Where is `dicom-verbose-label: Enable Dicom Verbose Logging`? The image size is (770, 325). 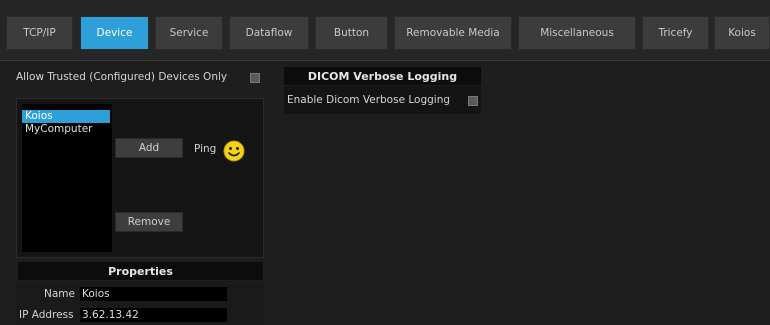
dicom-verbose-label: Enable Dicom Verbose Logging is located at coordinates (369, 100).